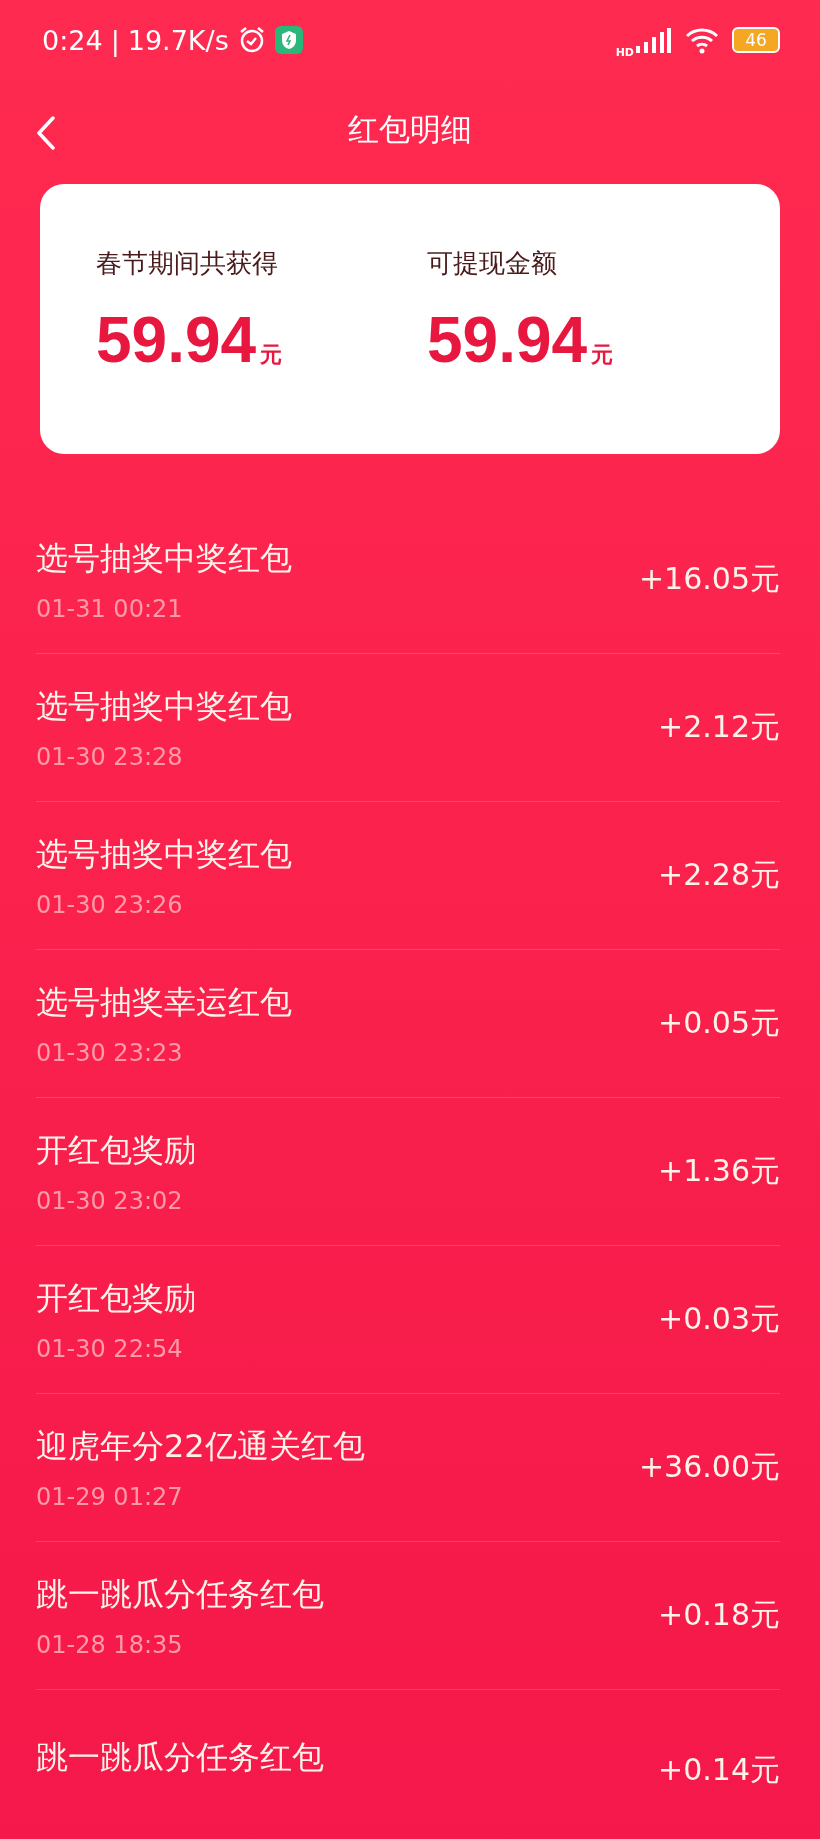  Describe the element at coordinates (719, 727) in the screenshot. I see `record-amount: +2.12元` at that location.